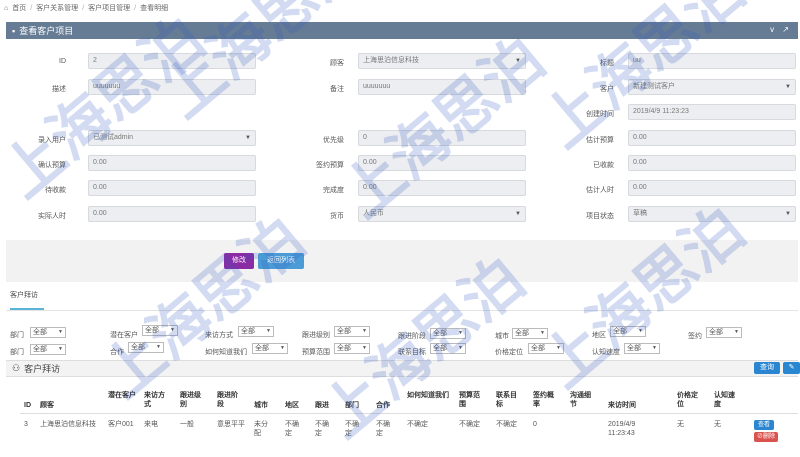 The height and width of the screenshot is (457, 800). I want to click on th-follow: 跟进, so click(322, 405).